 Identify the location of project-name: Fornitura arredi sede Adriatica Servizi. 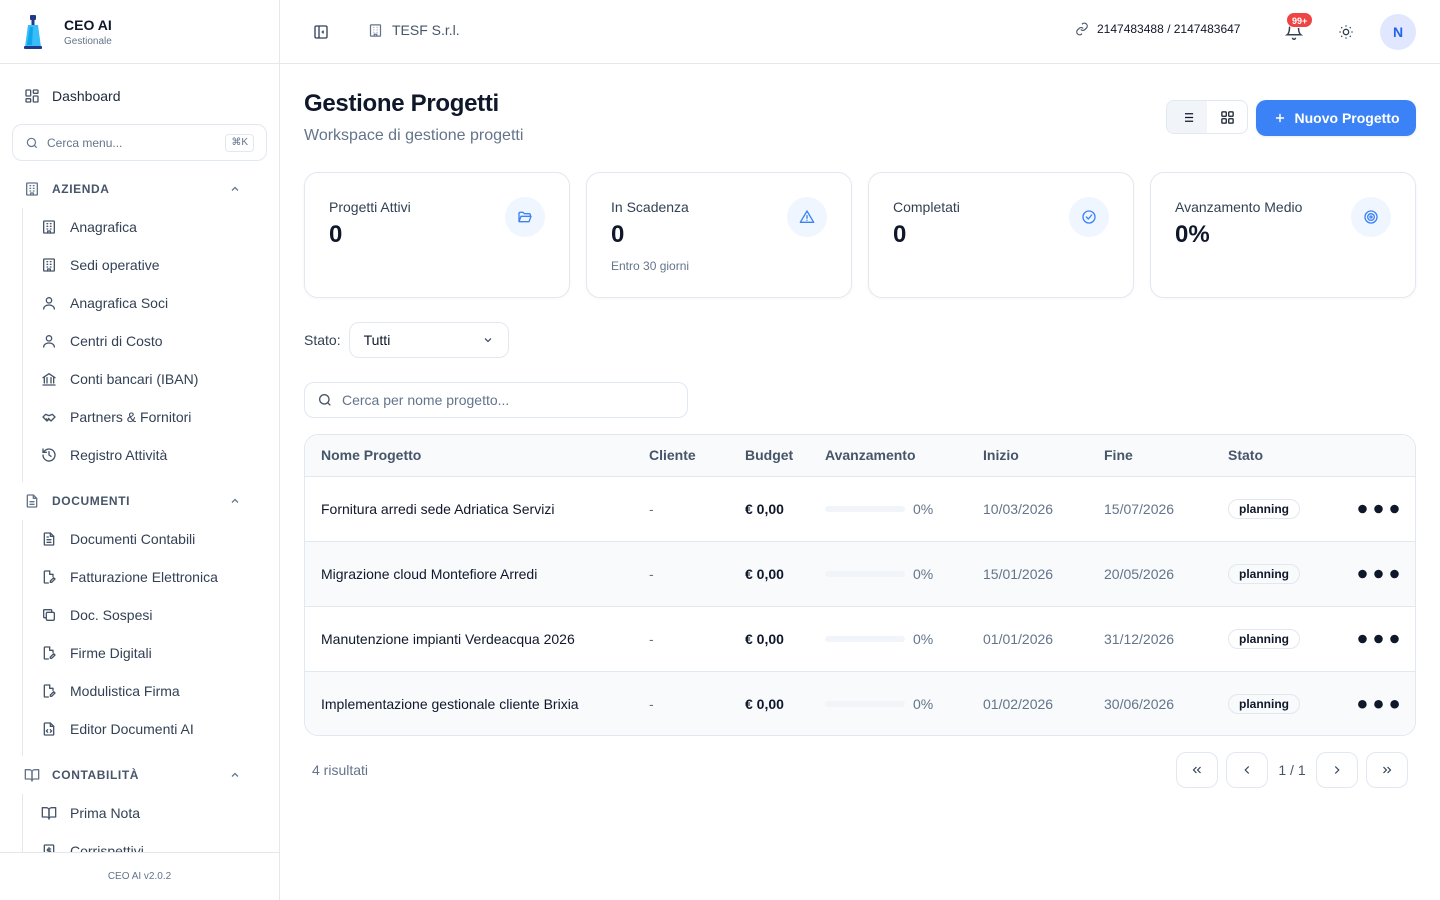
(477, 509).